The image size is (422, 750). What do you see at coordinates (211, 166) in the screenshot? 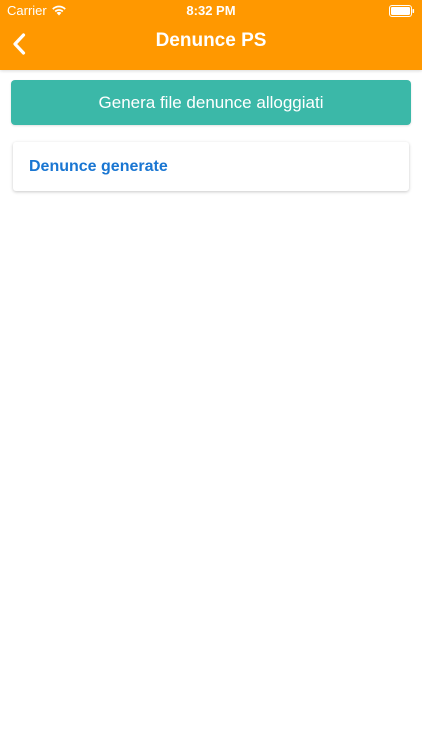
I see `list-item: Denunce generate` at bounding box center [211, 166].